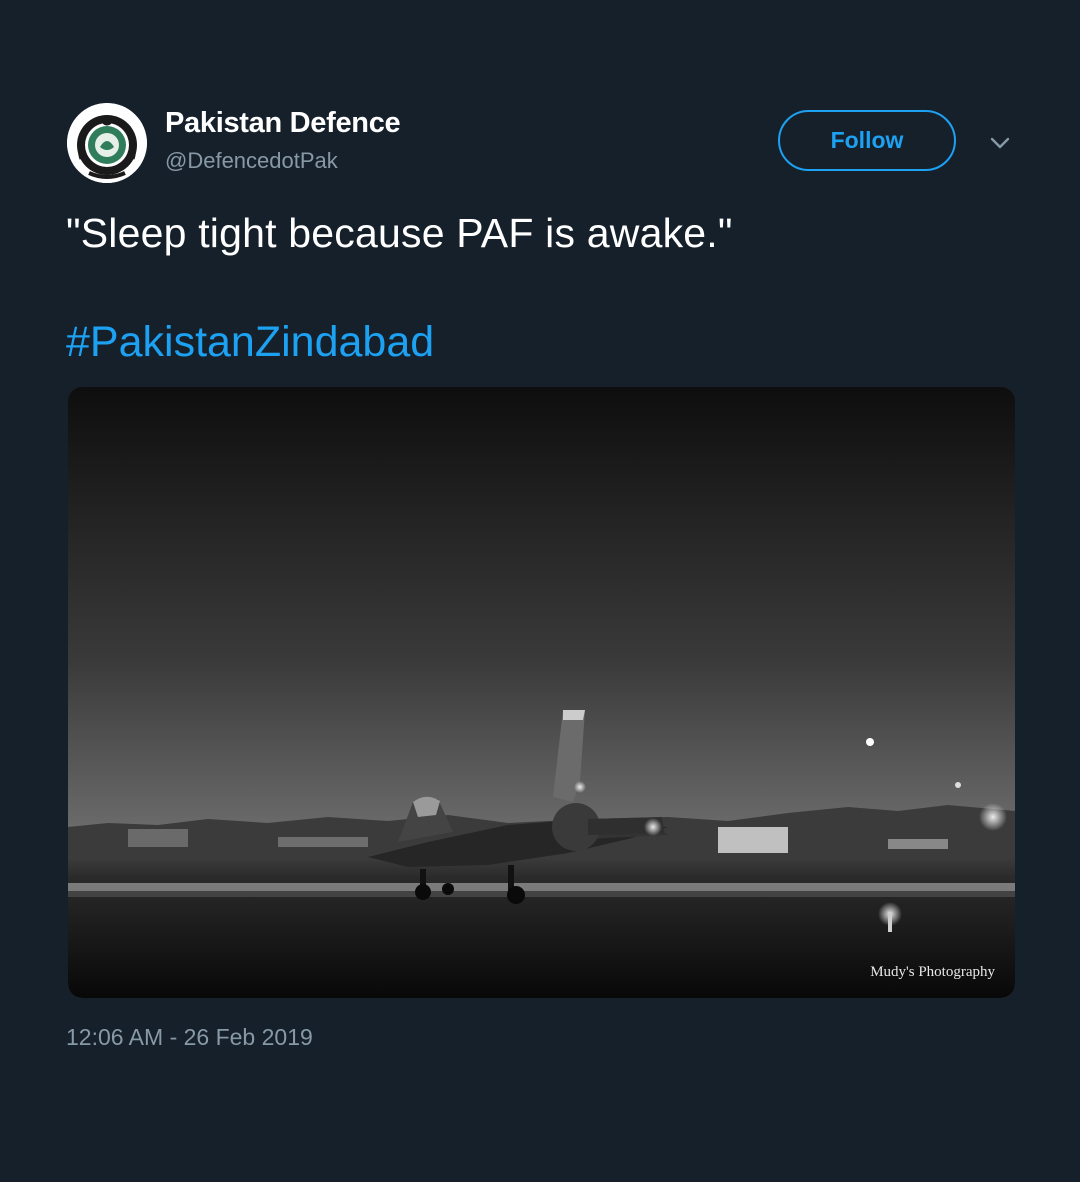  I want to click on more-options-button, so click(1000, 143).